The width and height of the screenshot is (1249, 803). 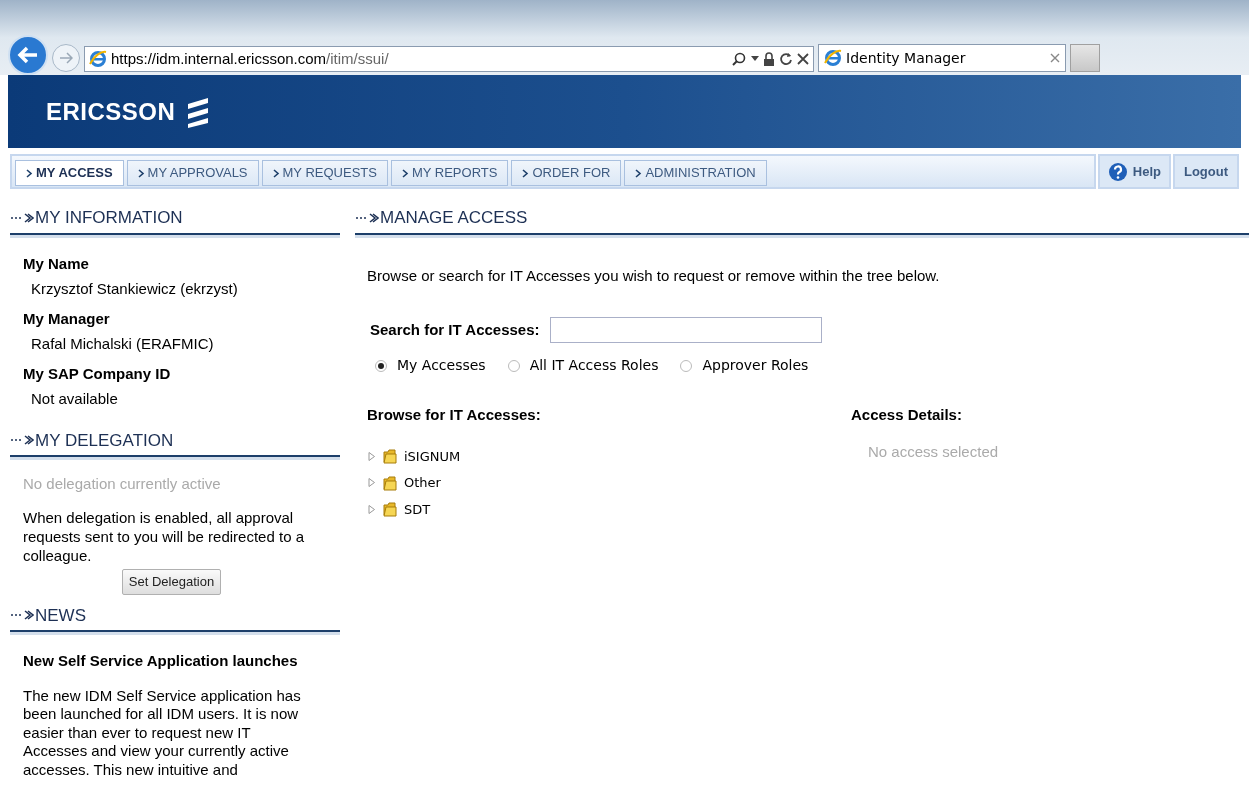 I want to click on details-label: Access Details:, so click(x=907, y=415).